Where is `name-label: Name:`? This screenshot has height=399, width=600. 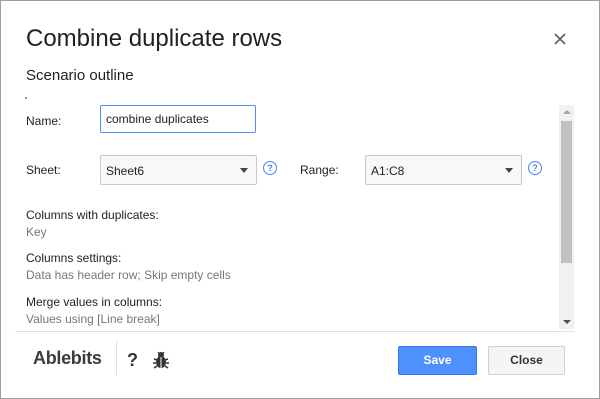
name-label: Name: is located at coordinates (44, 121).